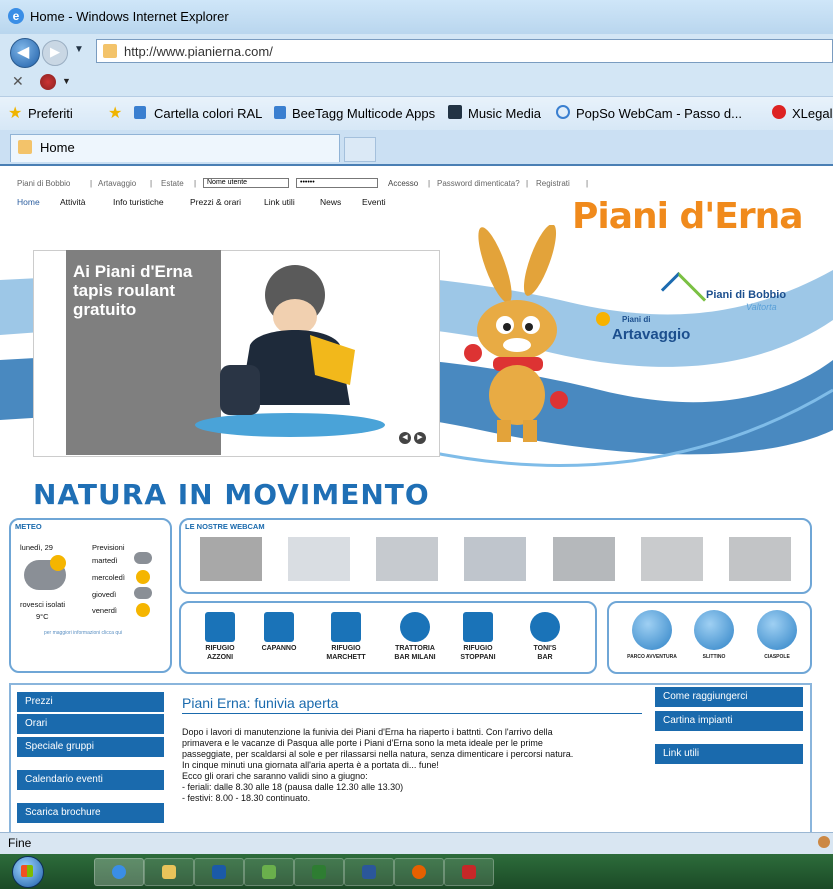 This screenshot has width=833, height=889. What do you see at coordinates (714, 630) in the screenshot?
I see `slittino-icon` at bounding box center [714, 630].